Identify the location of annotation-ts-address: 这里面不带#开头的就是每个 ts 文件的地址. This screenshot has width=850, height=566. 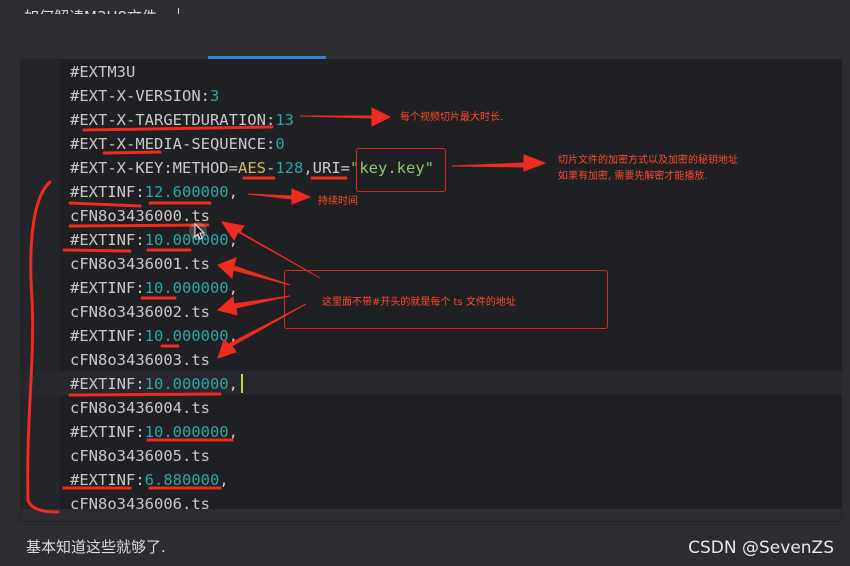
(419, 302).